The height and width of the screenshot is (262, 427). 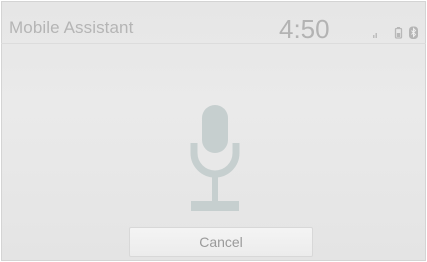 What do you see at coordinates (213, 43) in the screenshot?
I see `header-divider` at bounding box center [213, 43].